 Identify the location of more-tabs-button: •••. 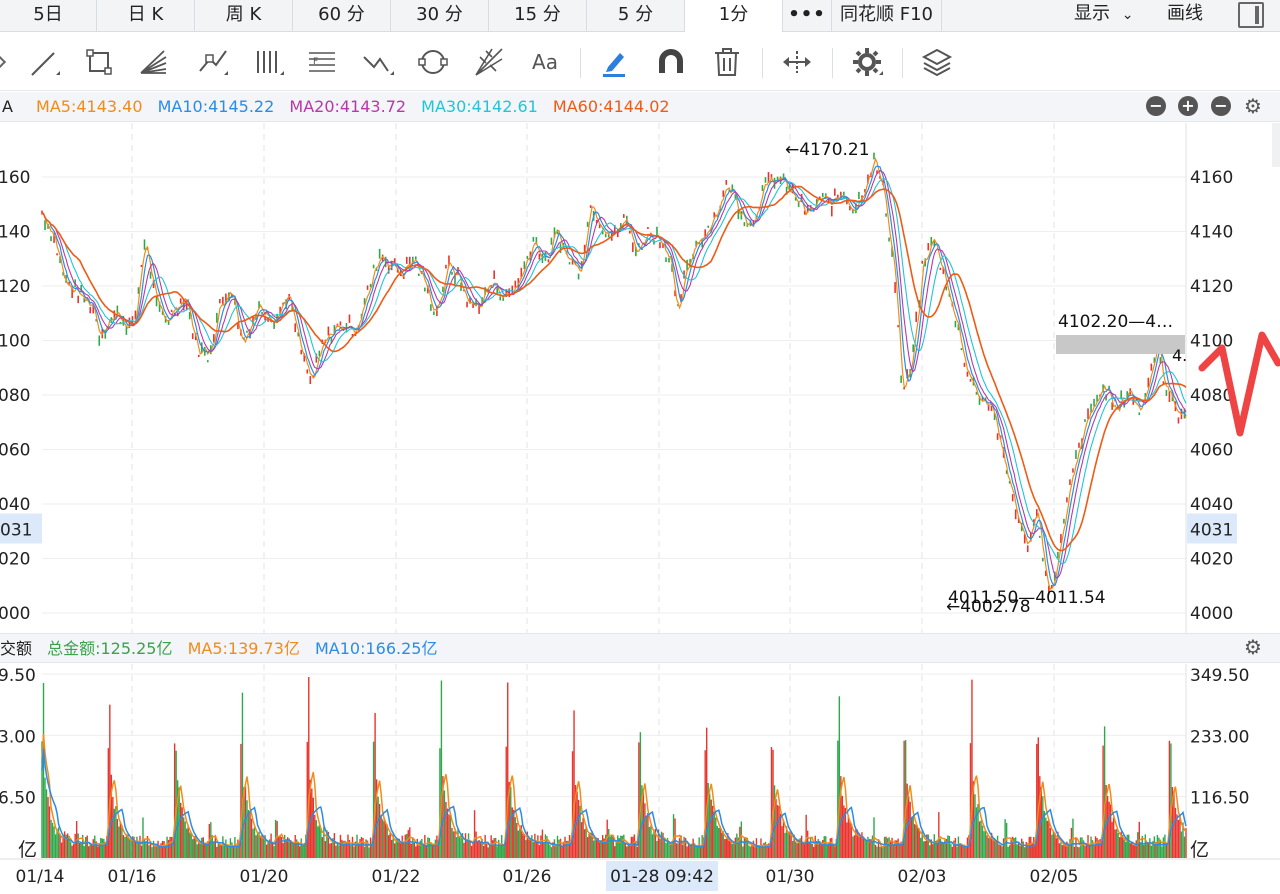
(807, 16).